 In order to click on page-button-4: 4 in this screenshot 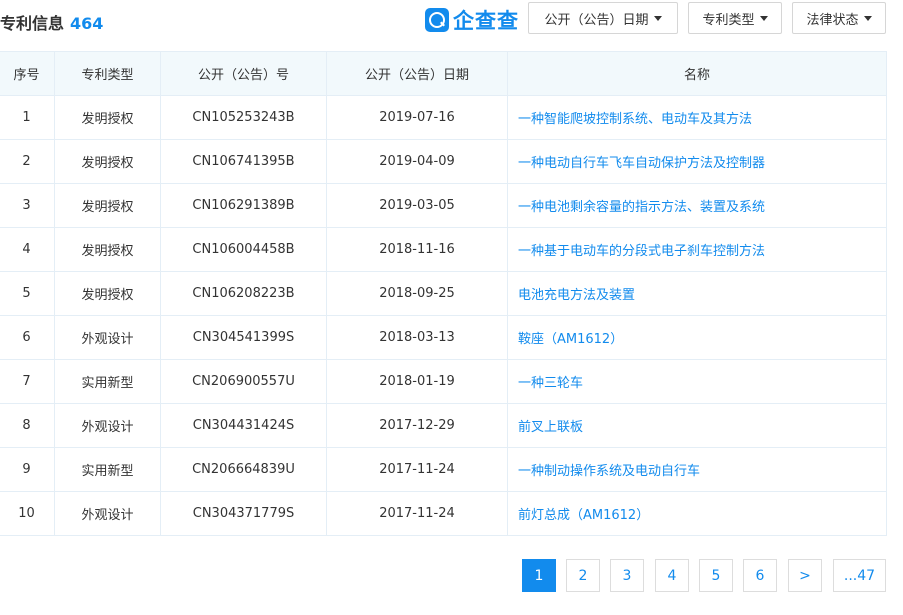, I will do `click(672, 575)`.